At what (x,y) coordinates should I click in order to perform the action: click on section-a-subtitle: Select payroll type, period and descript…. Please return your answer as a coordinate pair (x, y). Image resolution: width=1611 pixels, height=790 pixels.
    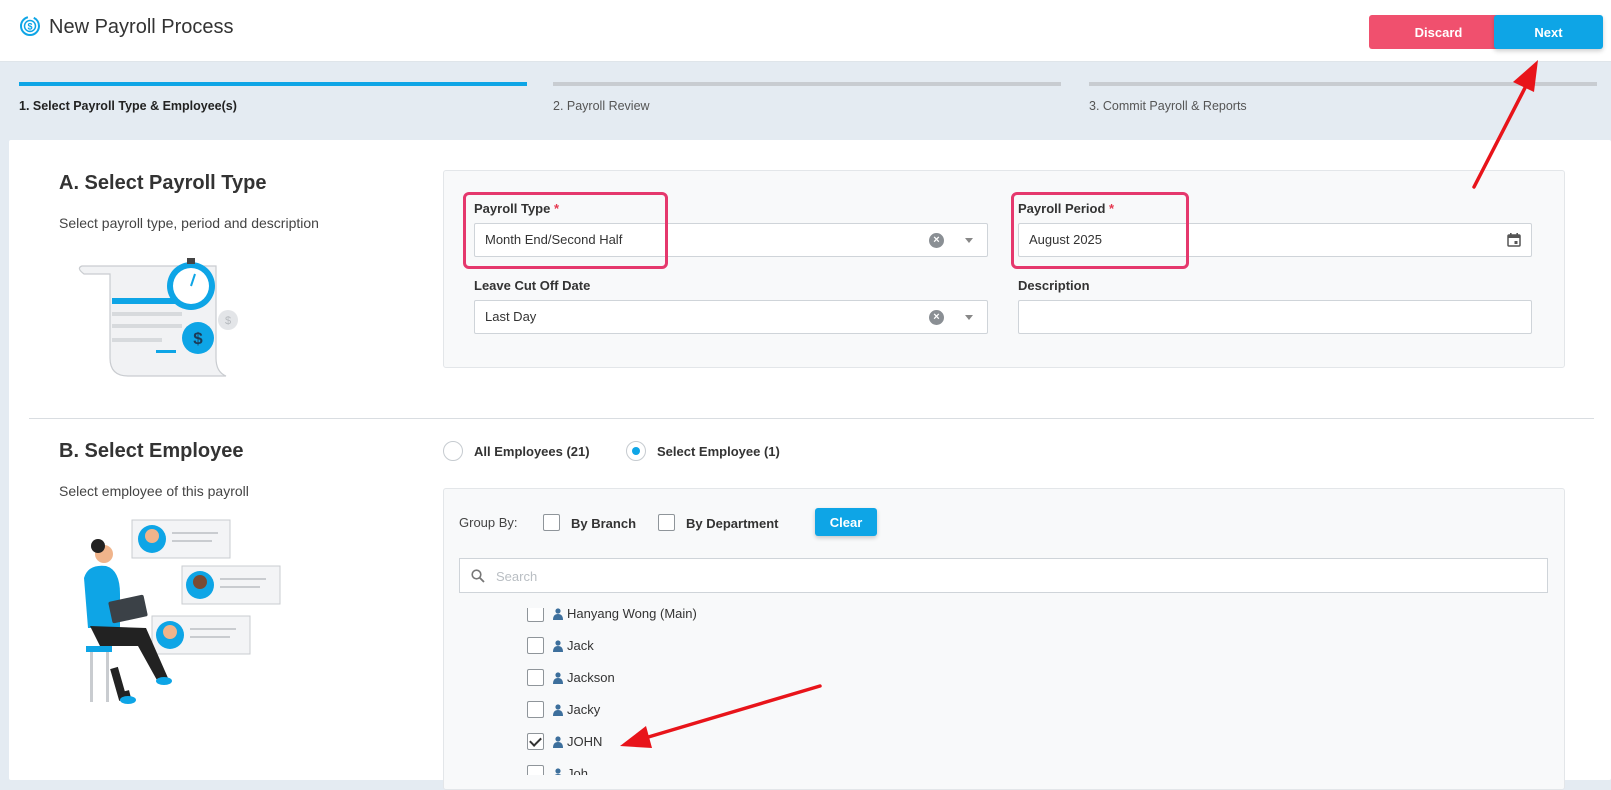
    Looking at the image, I should click on (189, 223).